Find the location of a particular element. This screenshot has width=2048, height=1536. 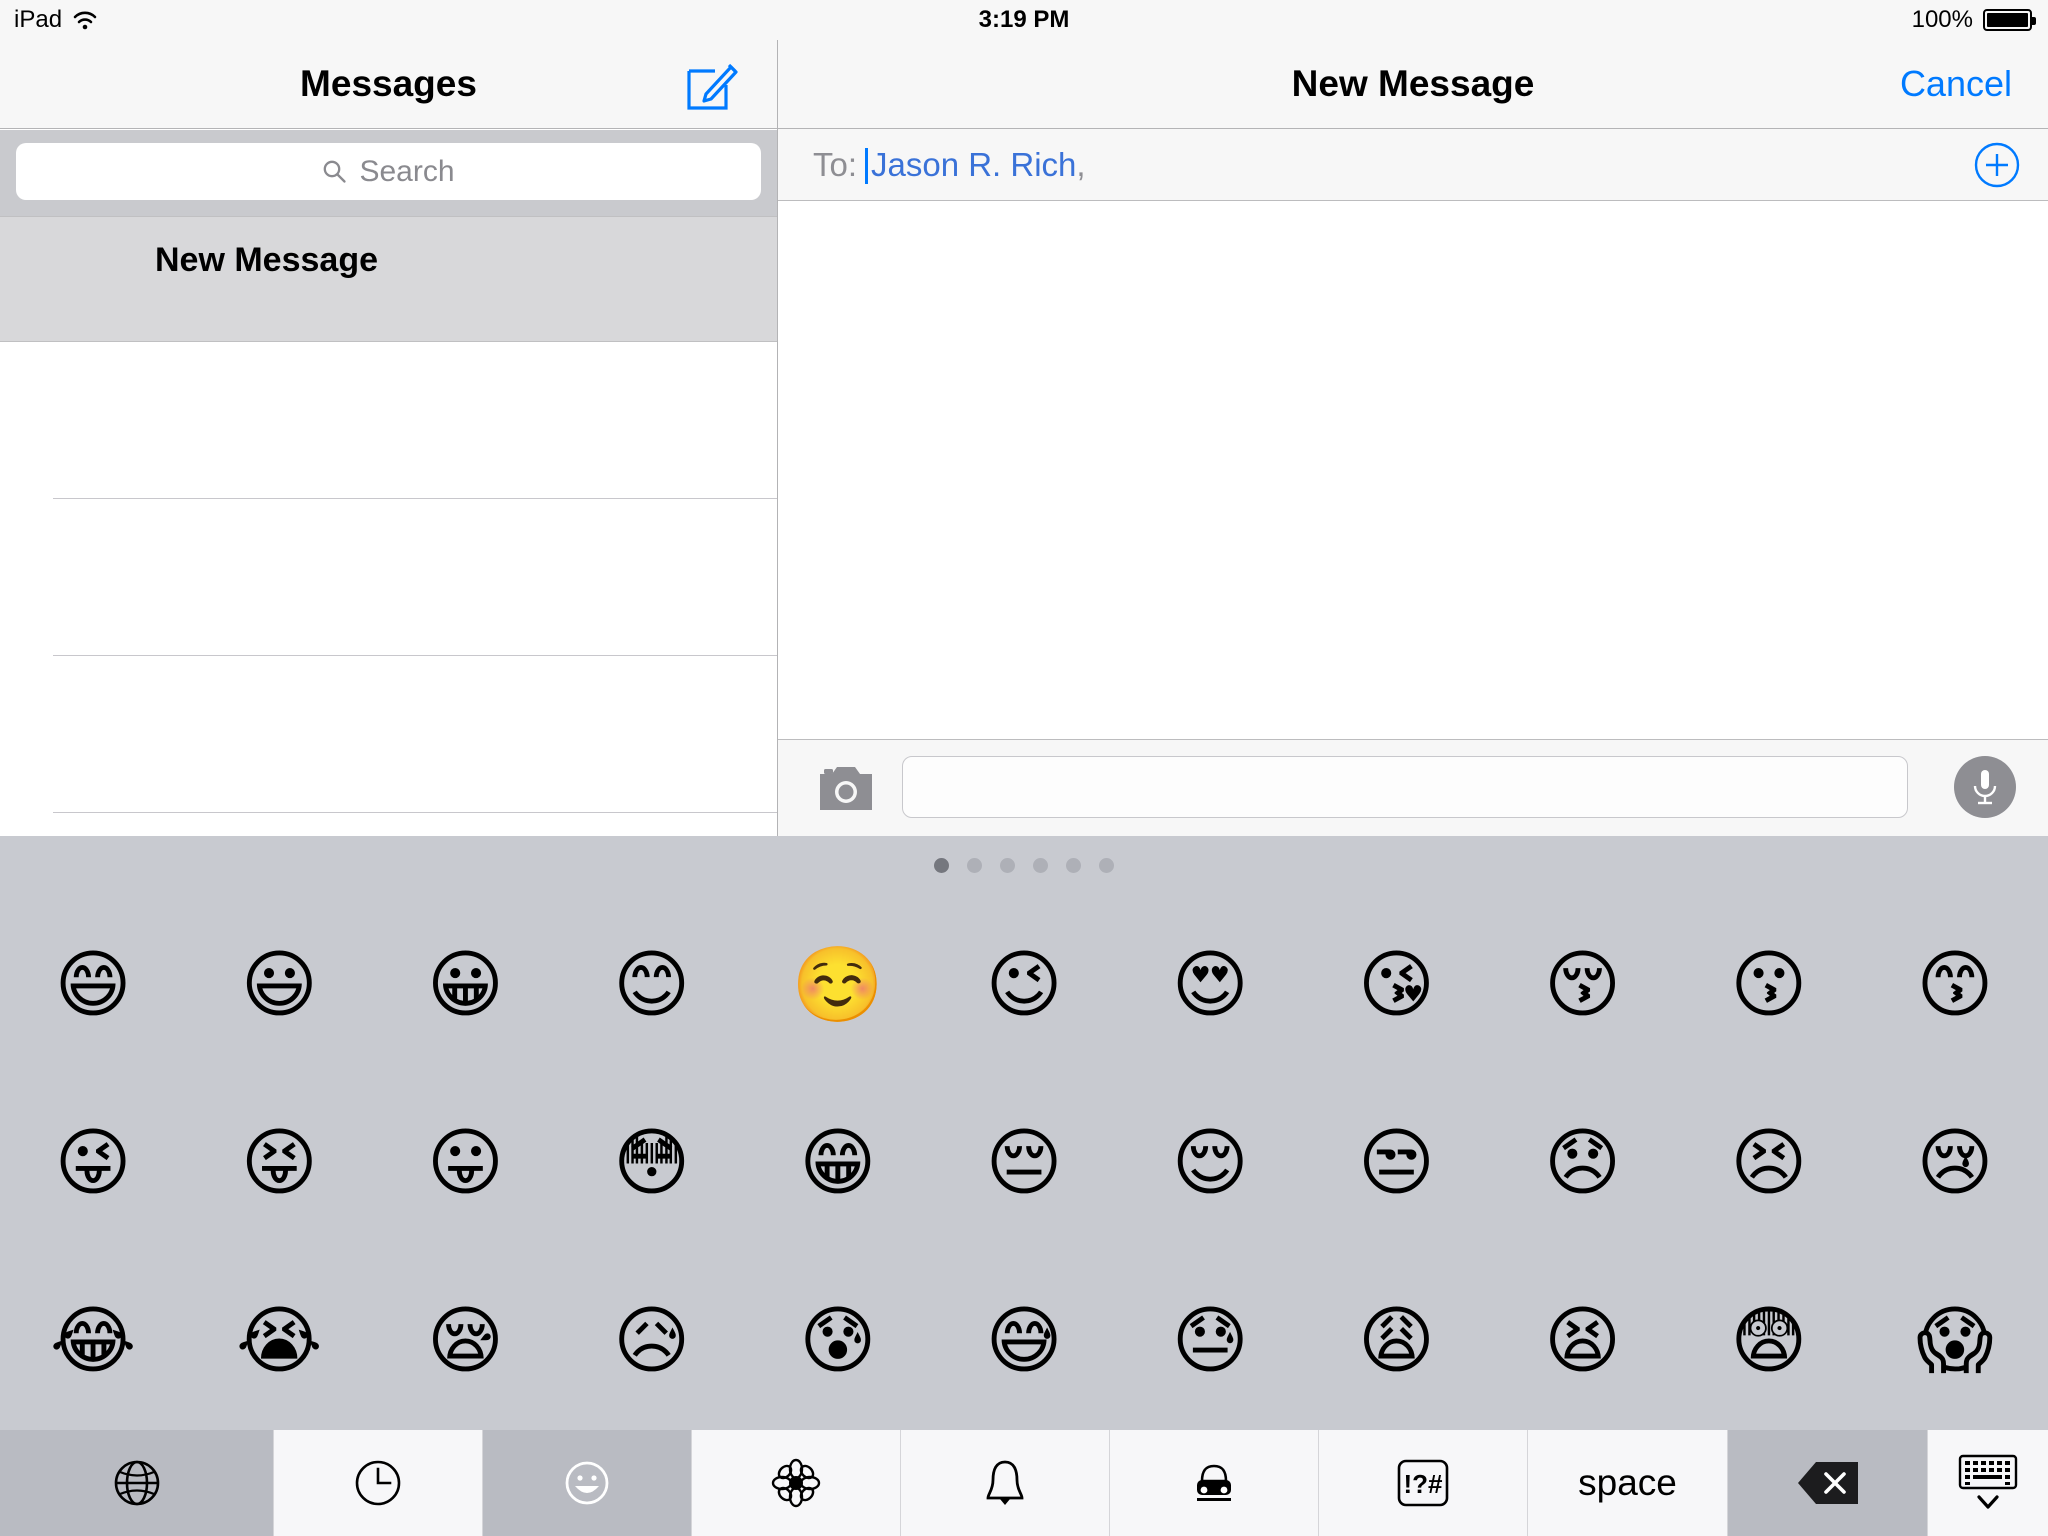

emoji-key: 😜 is located at coordinates (93, 1163).